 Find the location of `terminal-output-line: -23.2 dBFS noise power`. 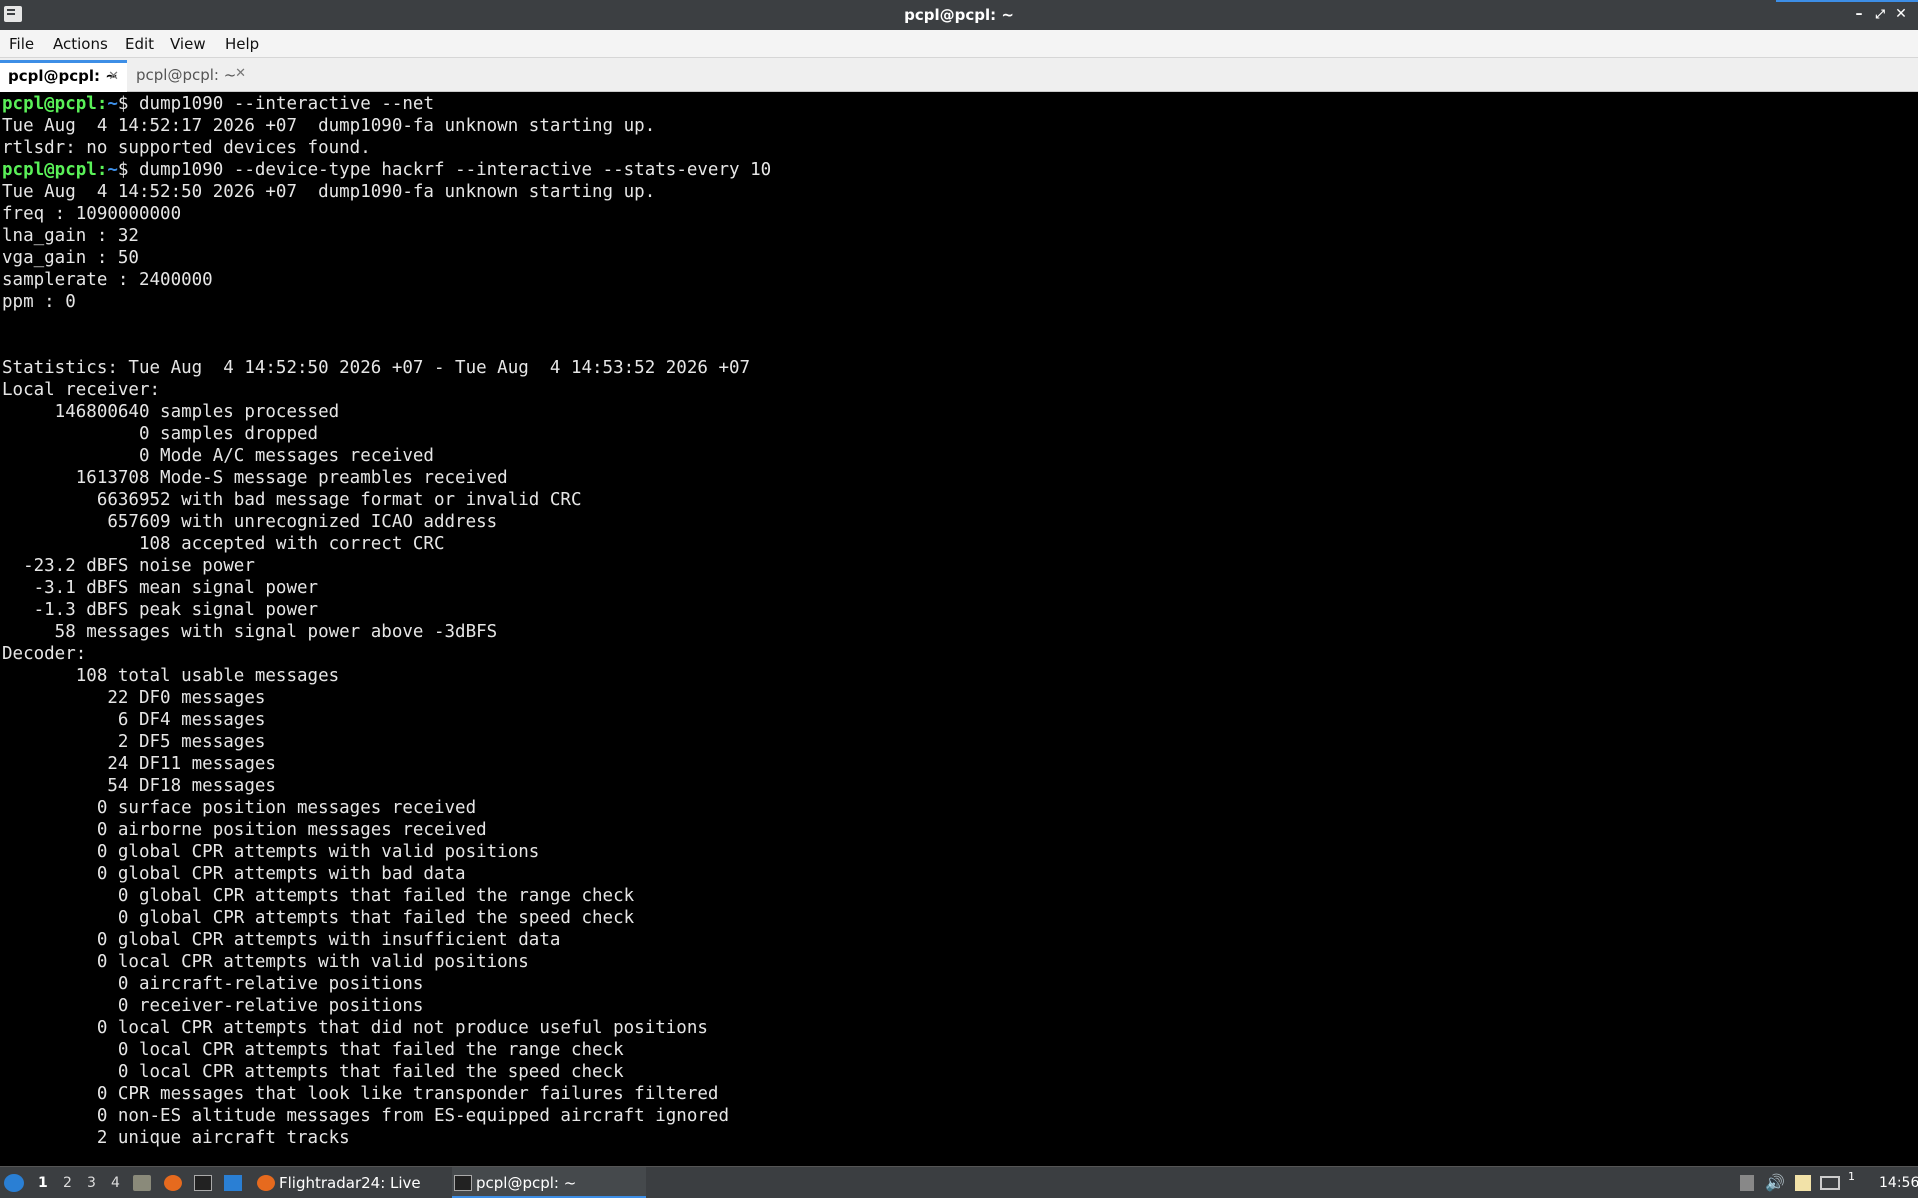

terminal-output-line: -23.2 dBFS noise power is located at coordinates (128, 566).